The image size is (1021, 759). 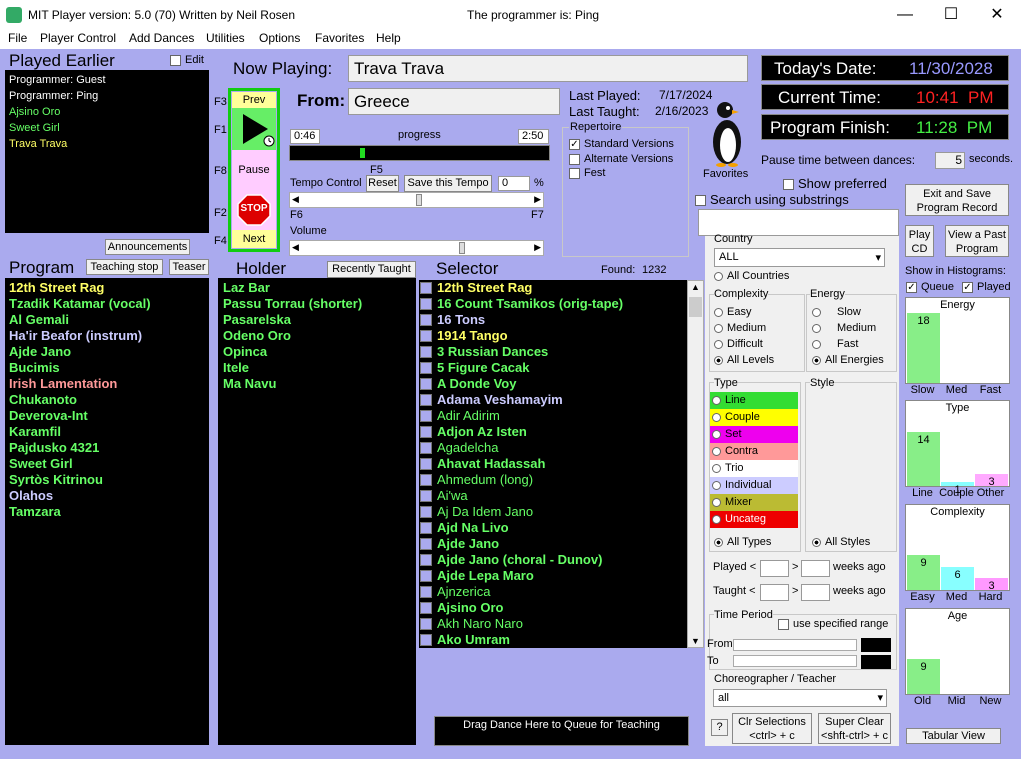 What do you see at coordinates (382, 183) in the screenshot?
I see `tempo-reset-button: Reset` at bounding box center [382, 183].